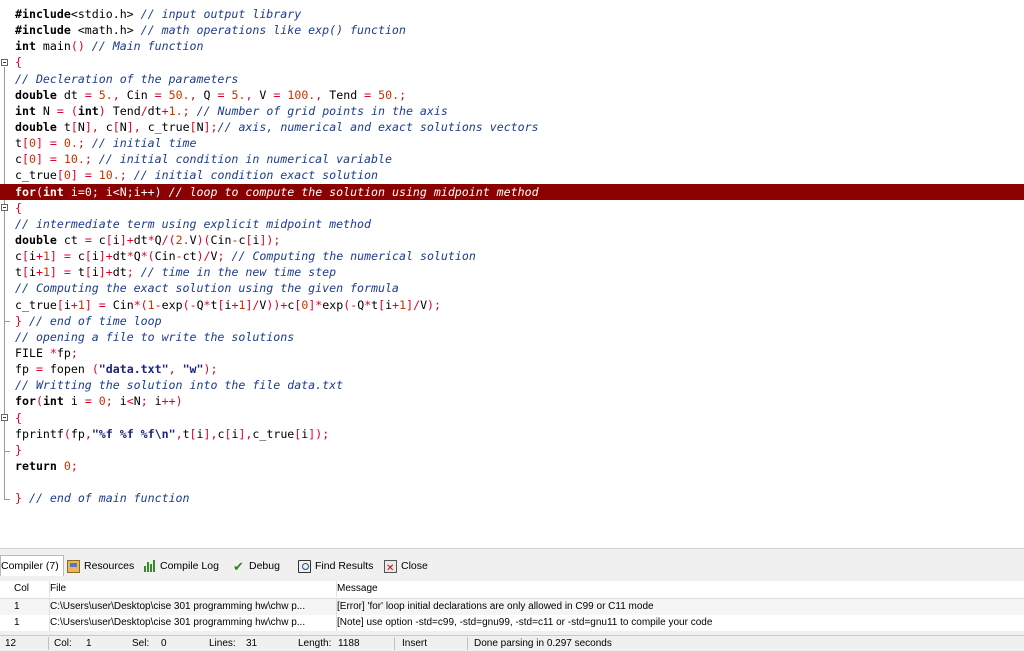  I want to click on code-line: double ct = c[i]+dt*Q/(2.V)(Cin-c[i]);, so click(519, 240).